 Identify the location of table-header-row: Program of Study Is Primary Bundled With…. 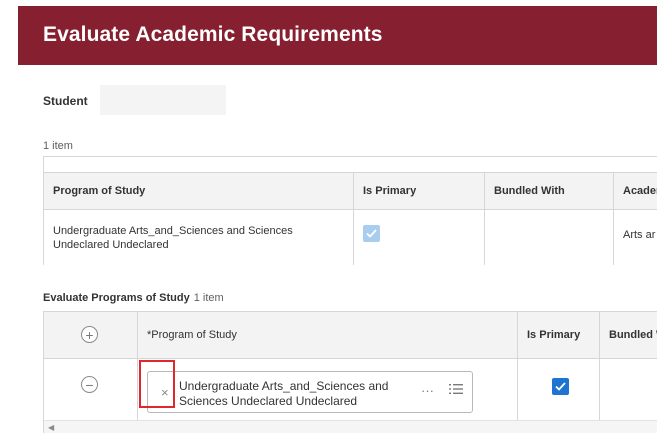
(350, 191).